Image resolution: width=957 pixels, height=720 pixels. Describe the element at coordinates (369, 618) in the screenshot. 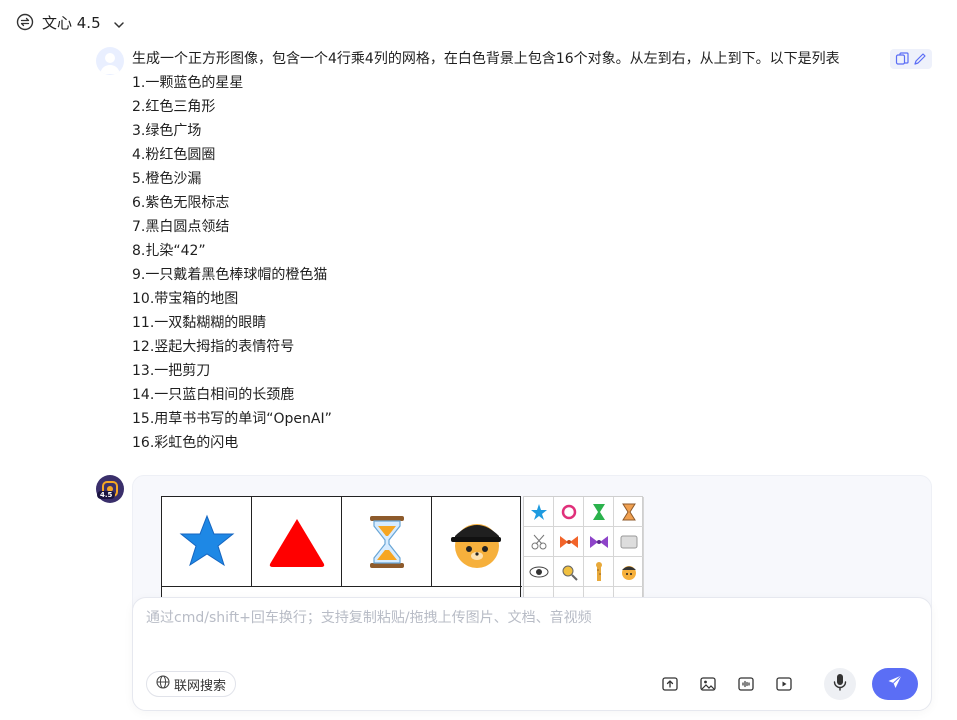

I see `composer-input: 通过cmd/shift+回车换行；支持复制粘贴/拖拽上传图片、文档、音视频` at that location.